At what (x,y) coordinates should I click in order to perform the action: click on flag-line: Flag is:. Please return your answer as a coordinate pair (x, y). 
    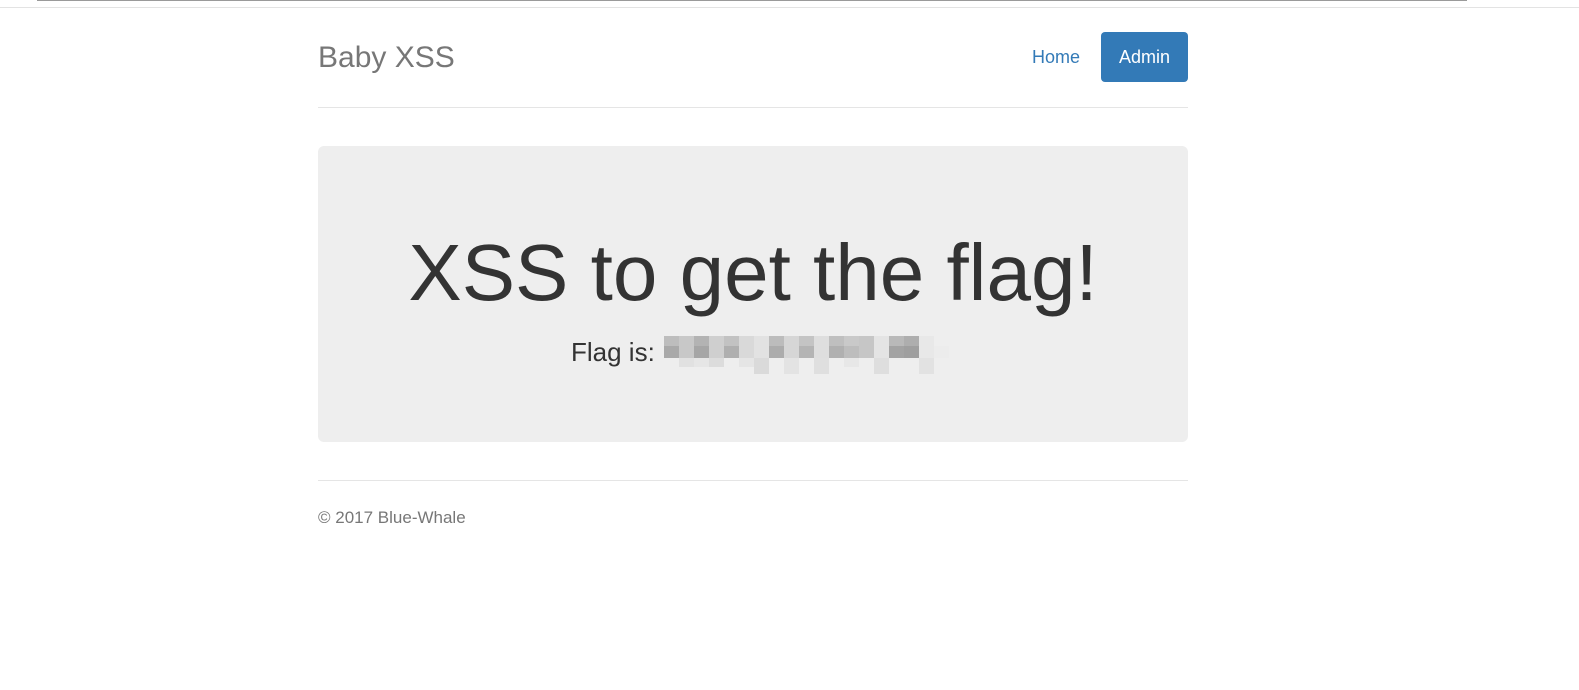
    Looking at the image, I should click on (760, 352).